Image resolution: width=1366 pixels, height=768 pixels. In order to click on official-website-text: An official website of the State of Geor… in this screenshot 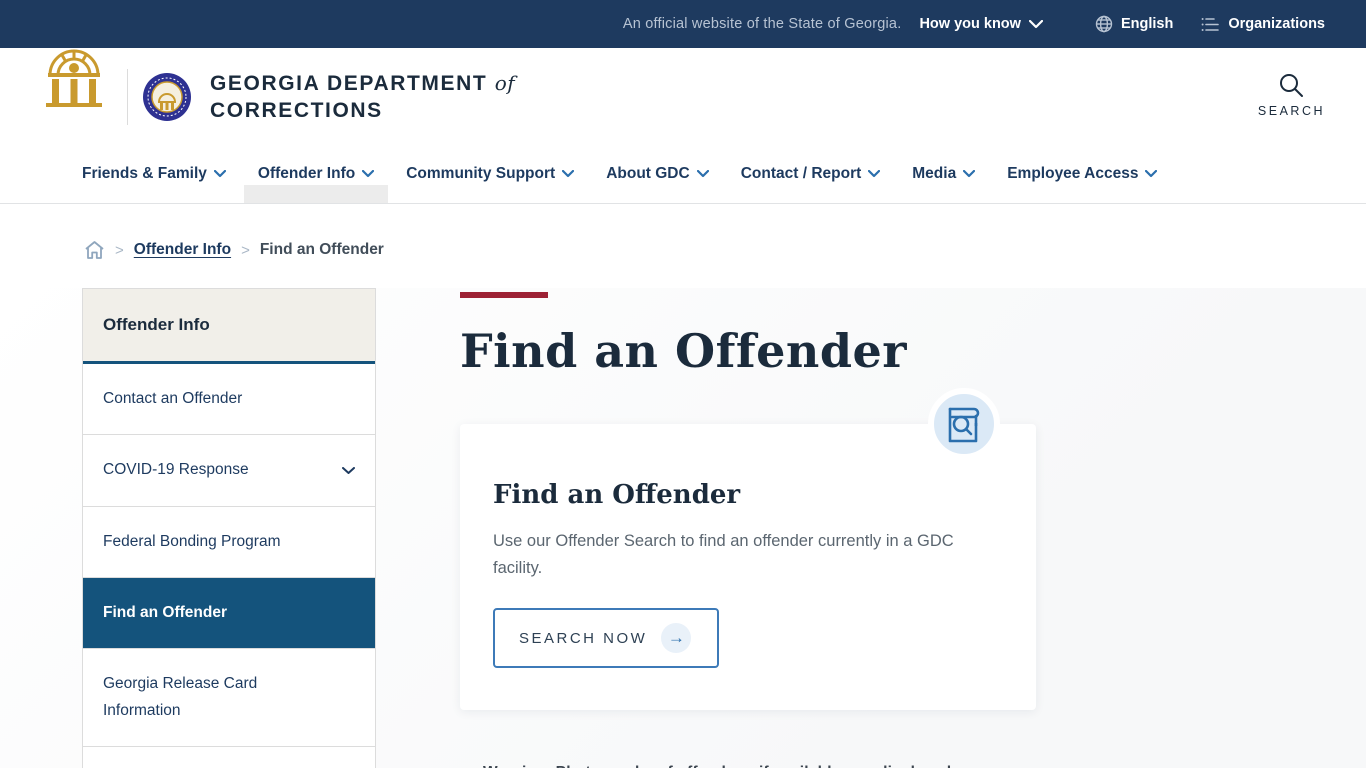, I will do `click(762, 24)`.